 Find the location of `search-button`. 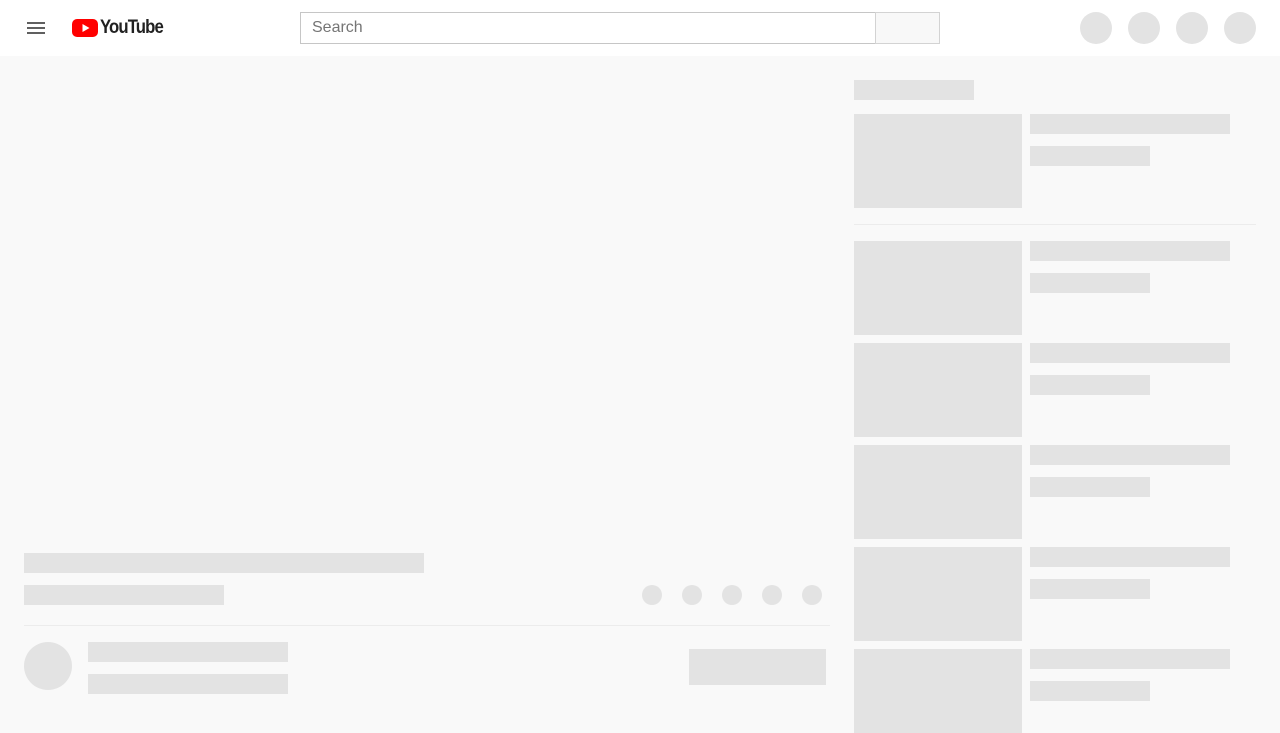

search-button is located at coordinates (907, 28).